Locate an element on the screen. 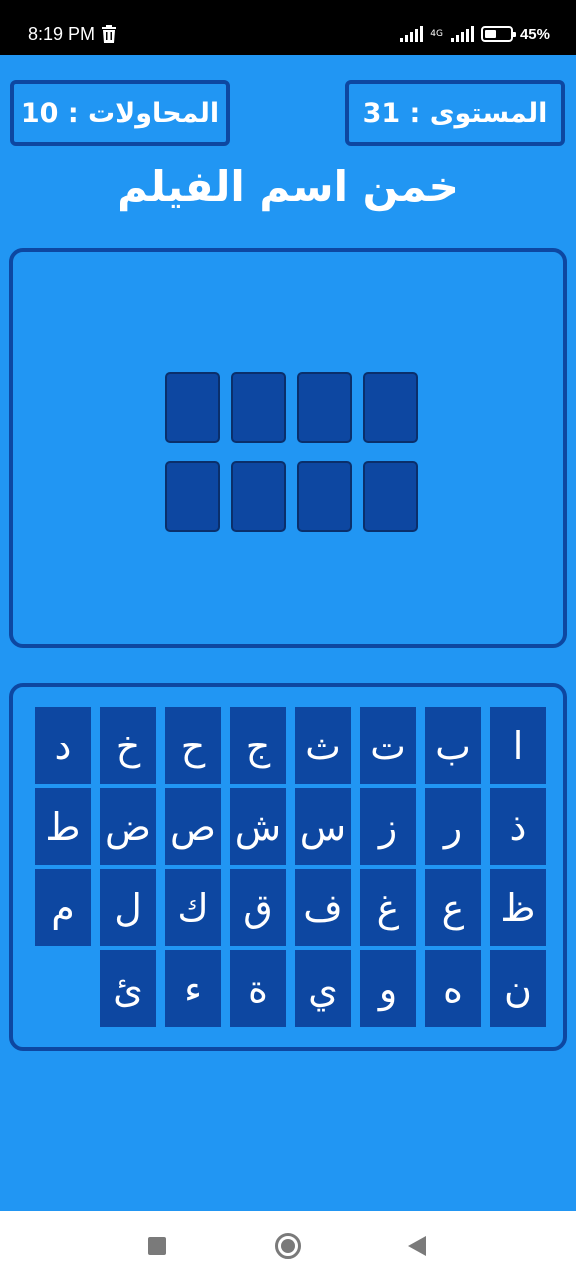 The image size is (576, 1280). level-text: المستوى : 31 is located at coordinates (455, 113).